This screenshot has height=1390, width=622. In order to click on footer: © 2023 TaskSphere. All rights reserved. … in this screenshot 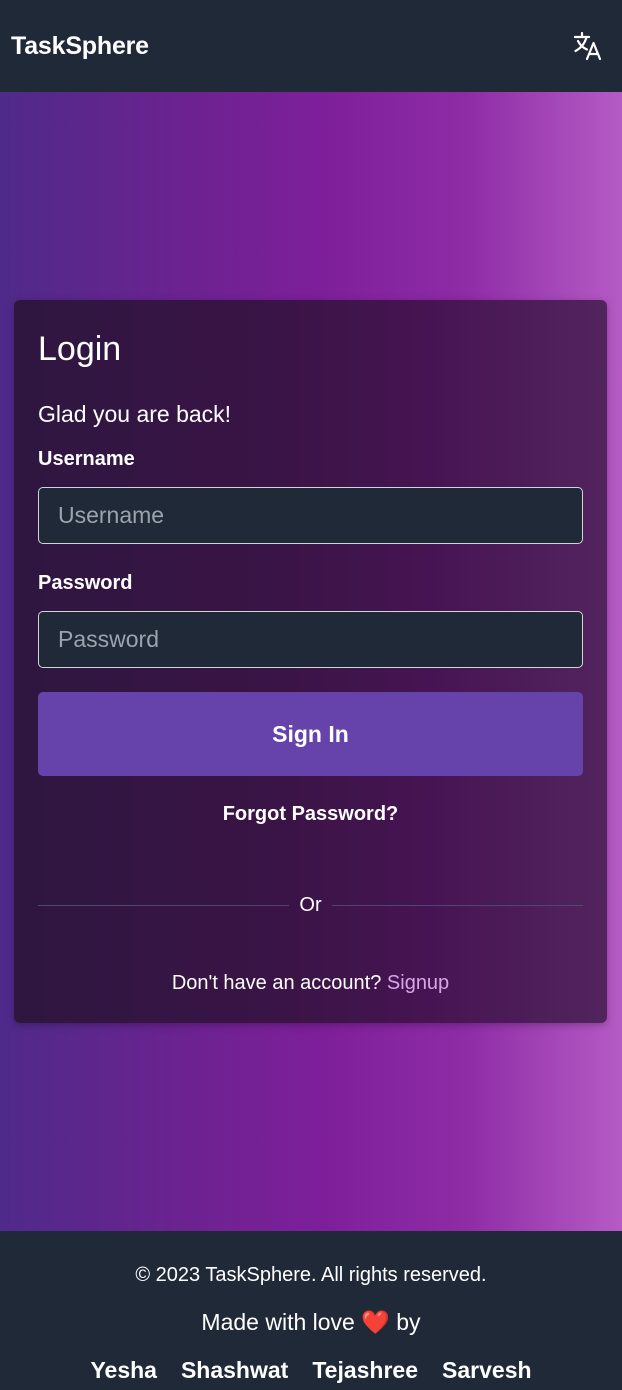, I will do `click(311, 1310)`.